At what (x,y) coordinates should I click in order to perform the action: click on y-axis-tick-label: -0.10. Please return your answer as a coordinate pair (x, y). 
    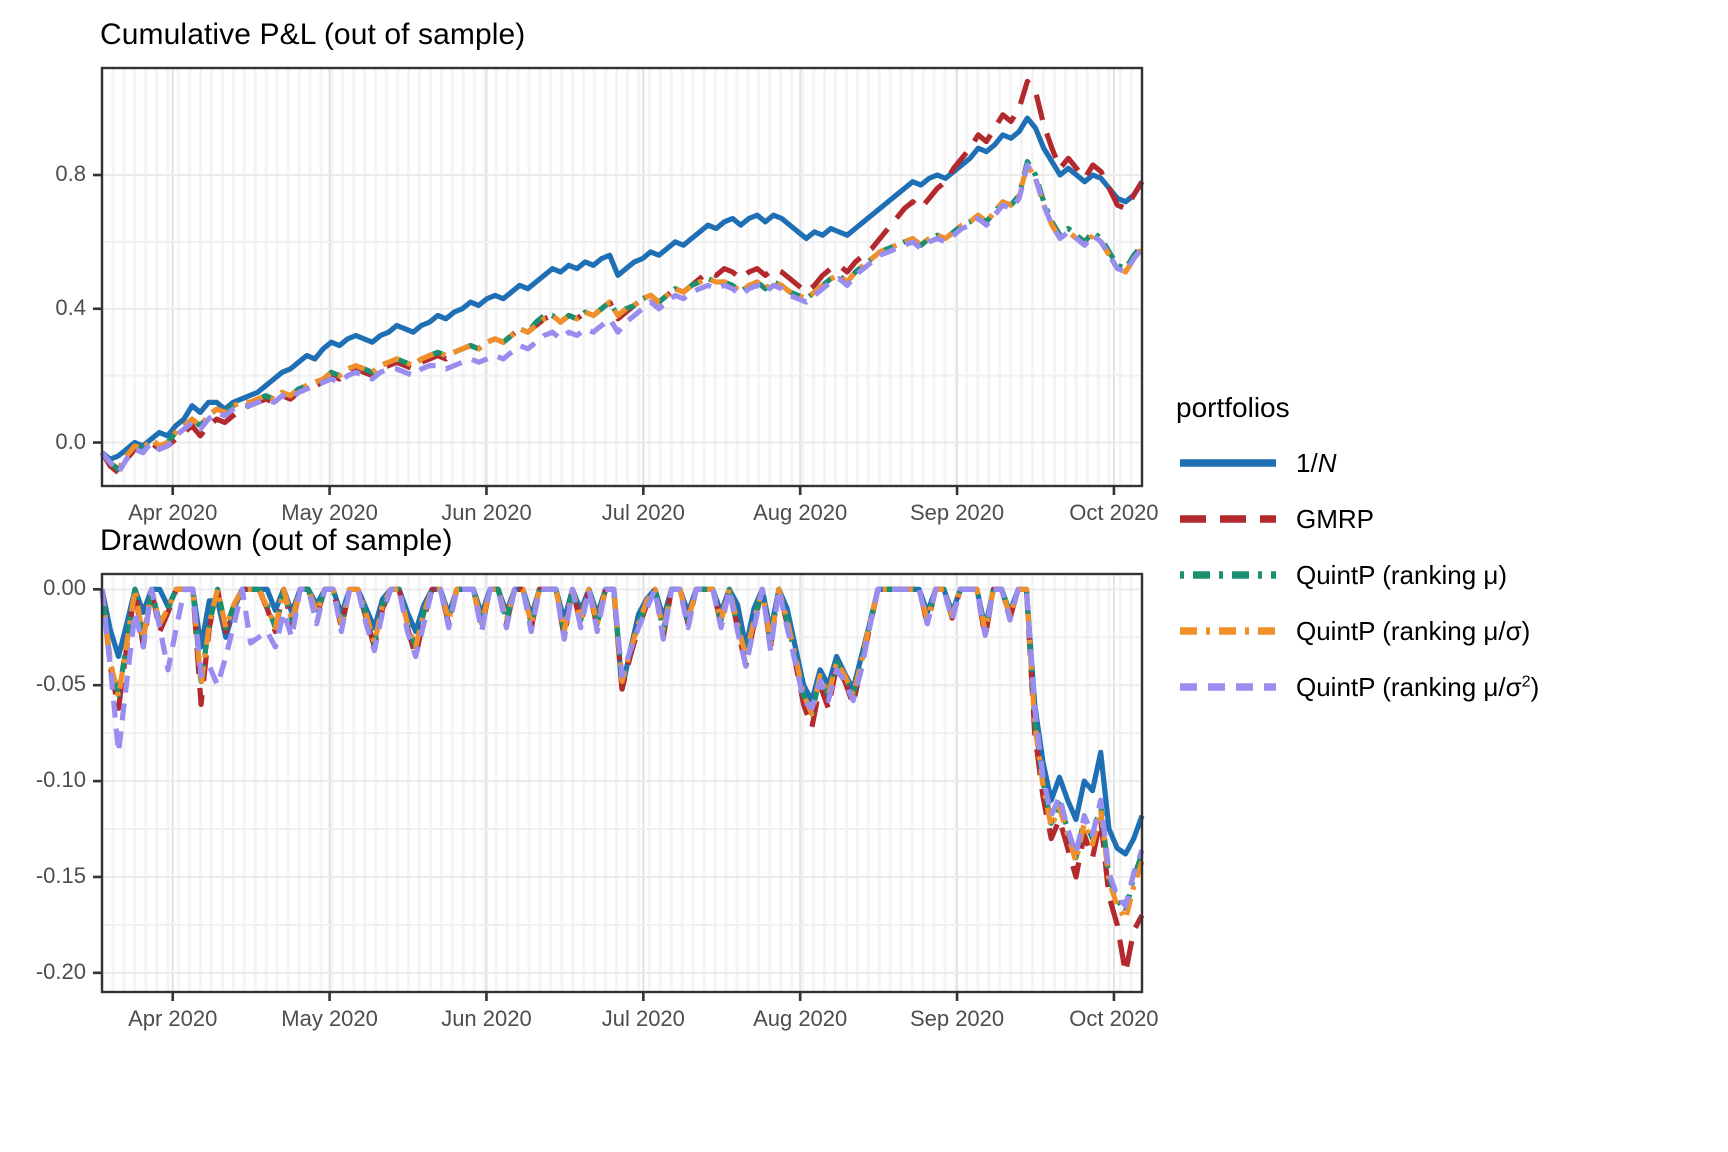
    Looking at the image, I should click on (60, 780).